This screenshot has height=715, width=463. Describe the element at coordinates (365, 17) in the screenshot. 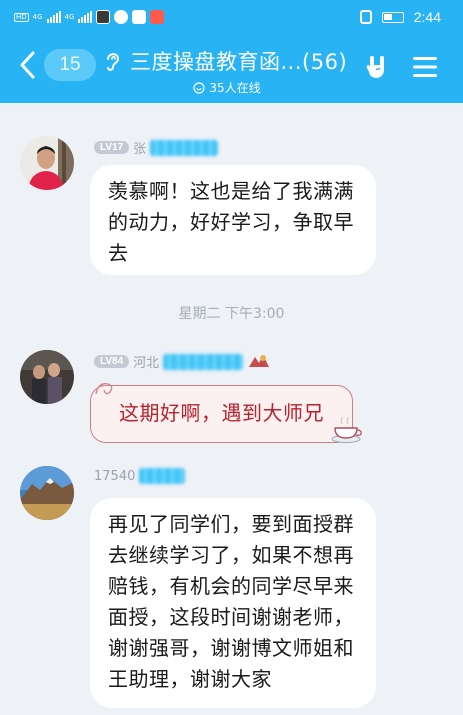

I see `nfc-icon` at that location.